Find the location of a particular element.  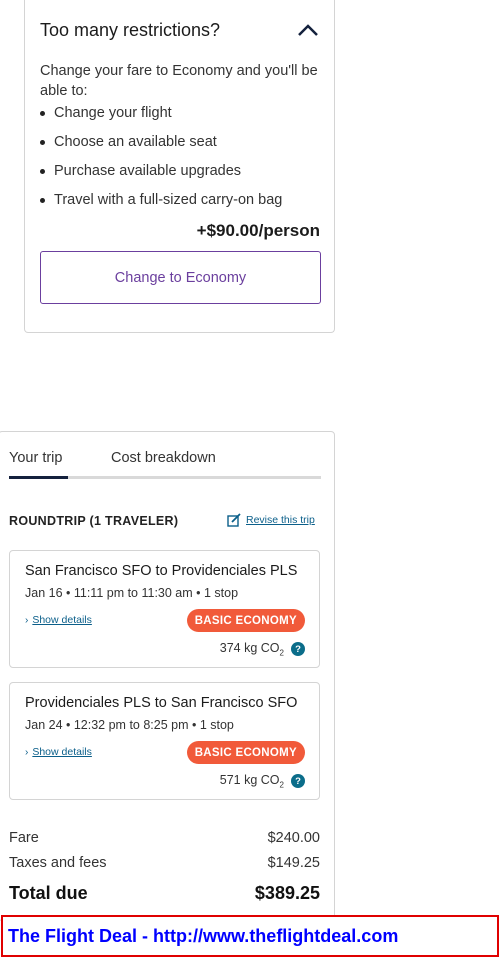

flight-times: Jan 16 • 11:11 pm to 11:30 am • 1 stop is located at coordinates (132, 593).